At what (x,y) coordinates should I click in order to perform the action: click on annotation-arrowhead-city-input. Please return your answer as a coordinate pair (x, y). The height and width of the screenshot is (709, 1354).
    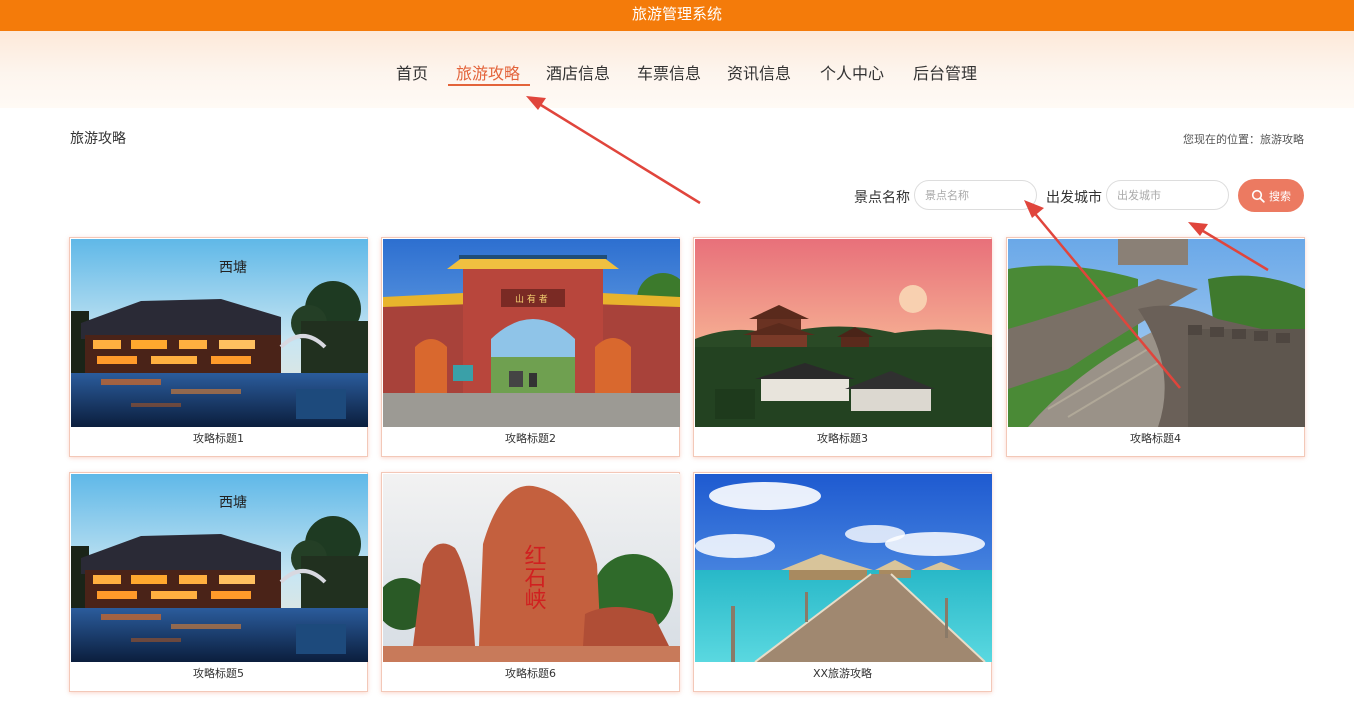
    Looking at the image, I should click on (1198, 229).